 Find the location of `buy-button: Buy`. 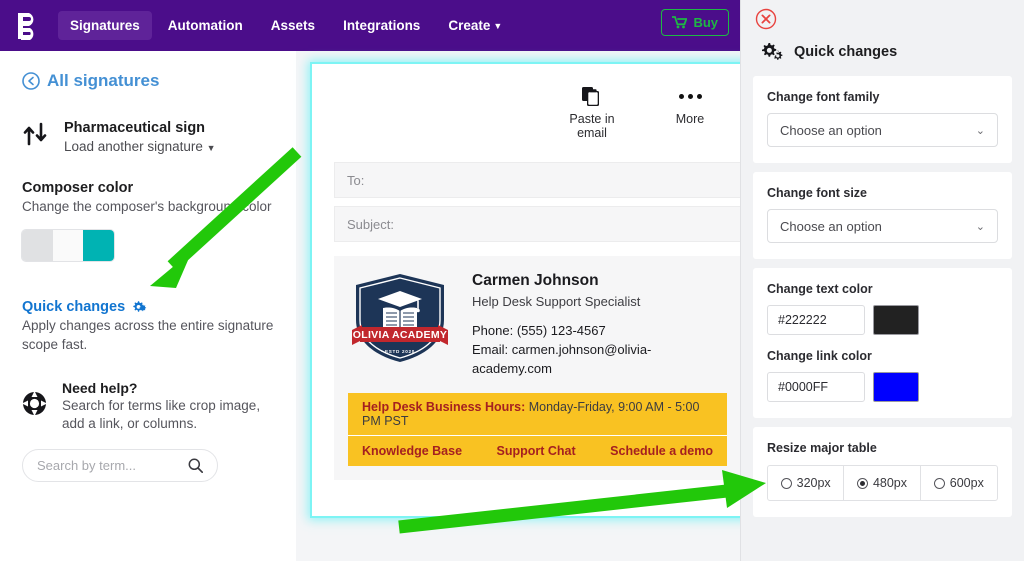

buy-button: Buy is located at coordinates (695, 22).